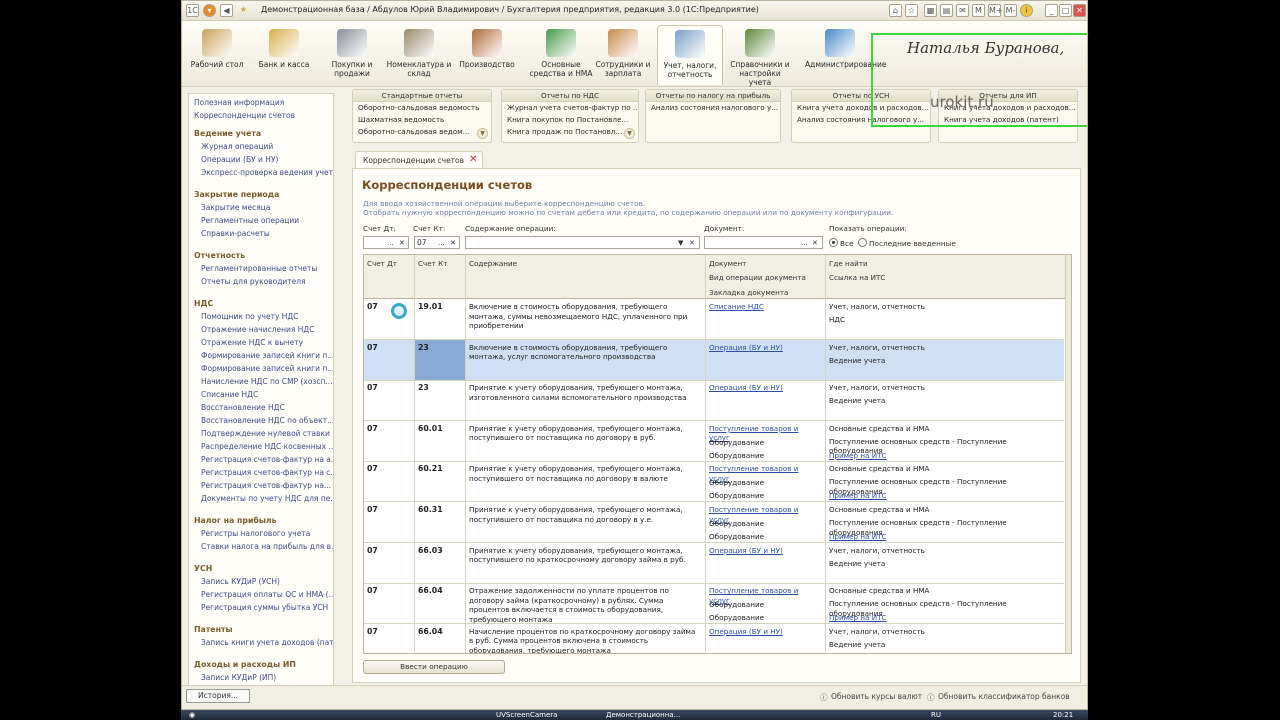 This screenshot has height=720, width=1280. I want to click on chevron-down-icon: ▼, so click(482, 133).